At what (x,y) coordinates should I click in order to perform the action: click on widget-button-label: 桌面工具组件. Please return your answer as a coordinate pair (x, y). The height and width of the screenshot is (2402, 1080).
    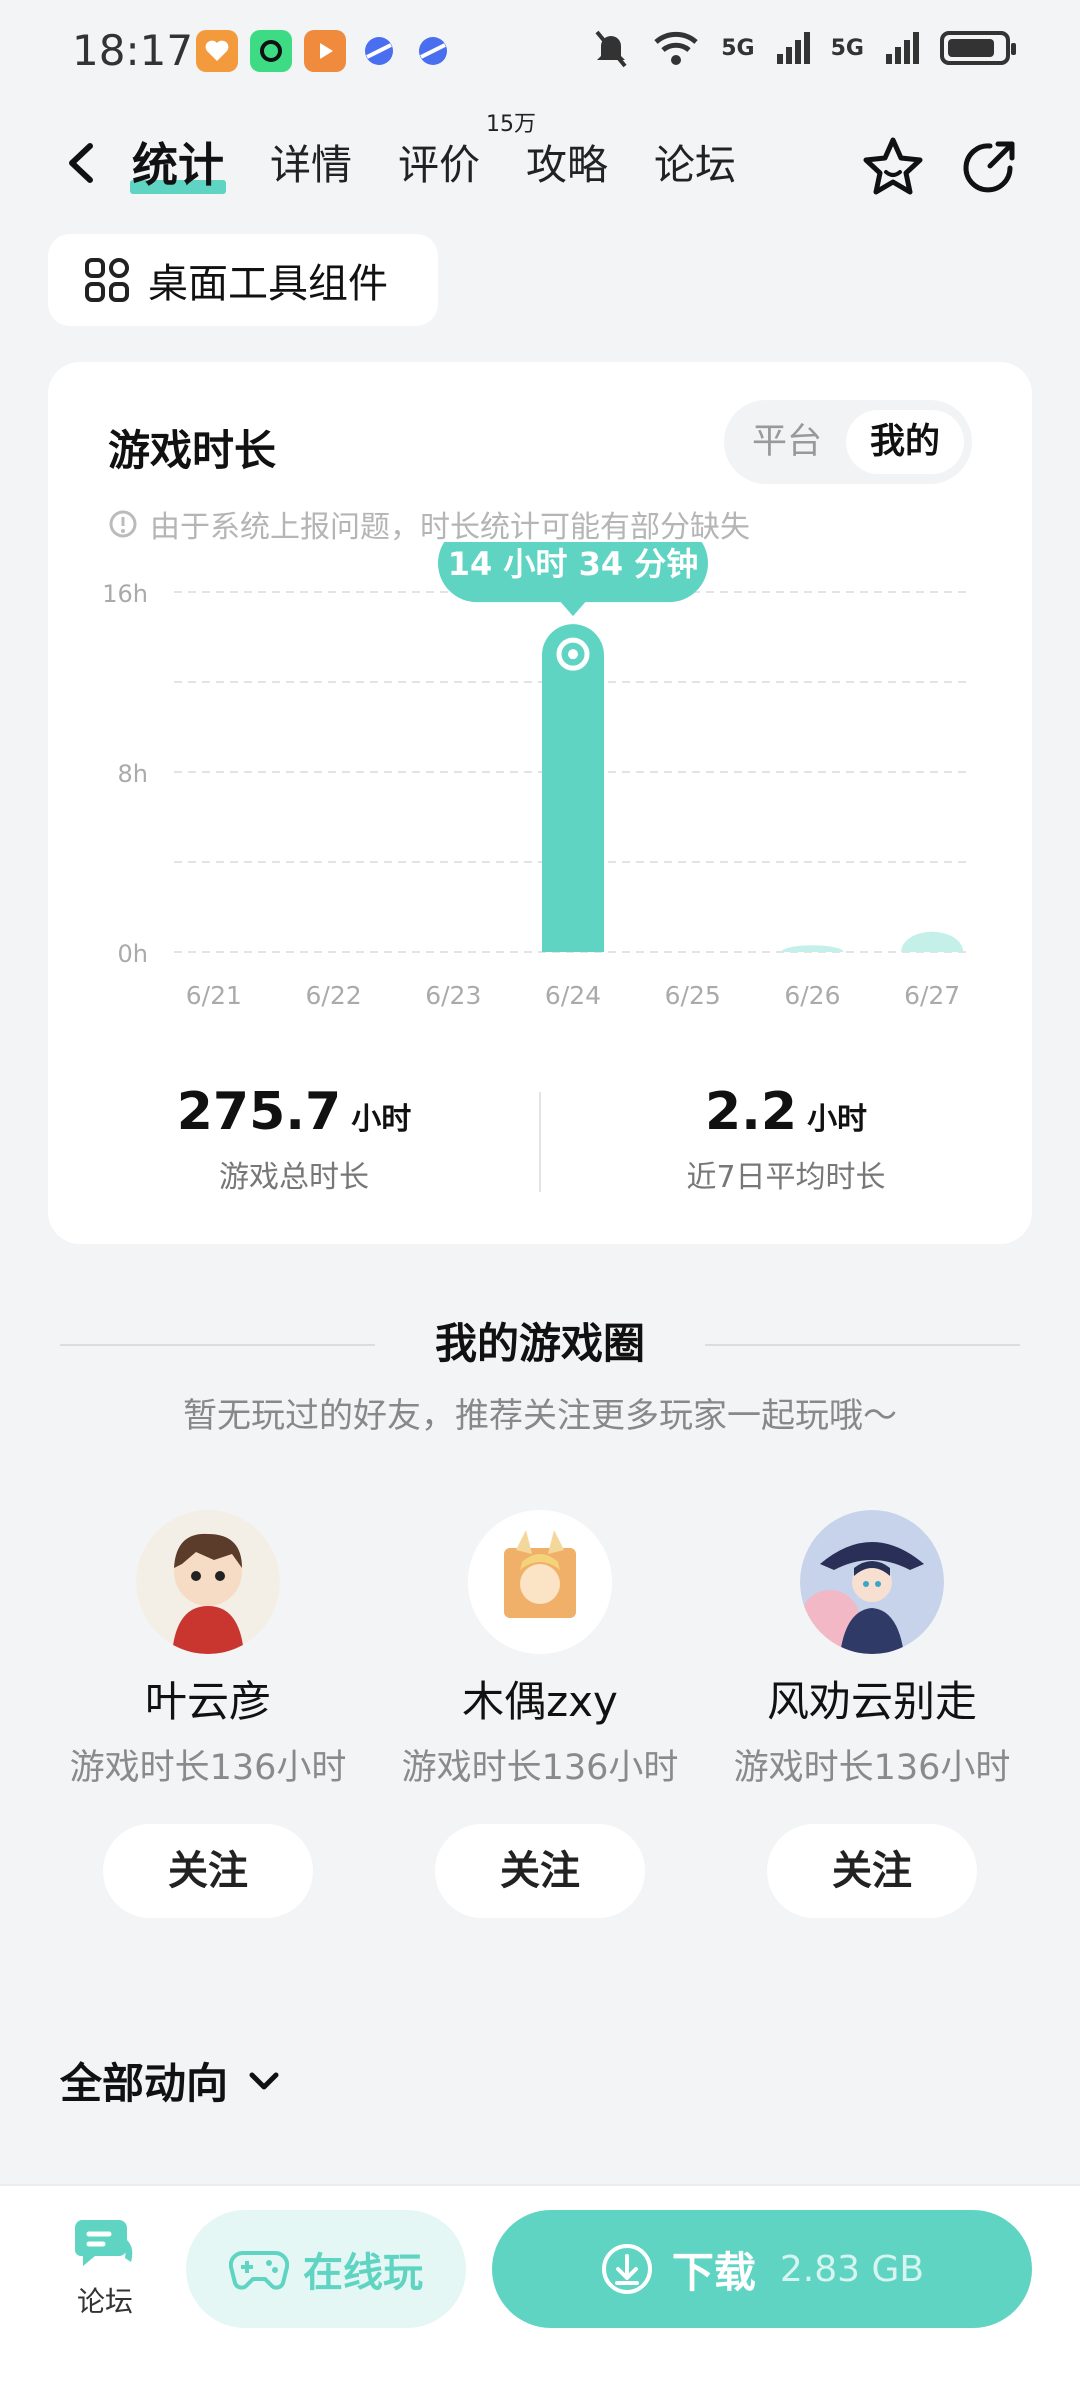
    Looking at the image, I should click on (268, 284).